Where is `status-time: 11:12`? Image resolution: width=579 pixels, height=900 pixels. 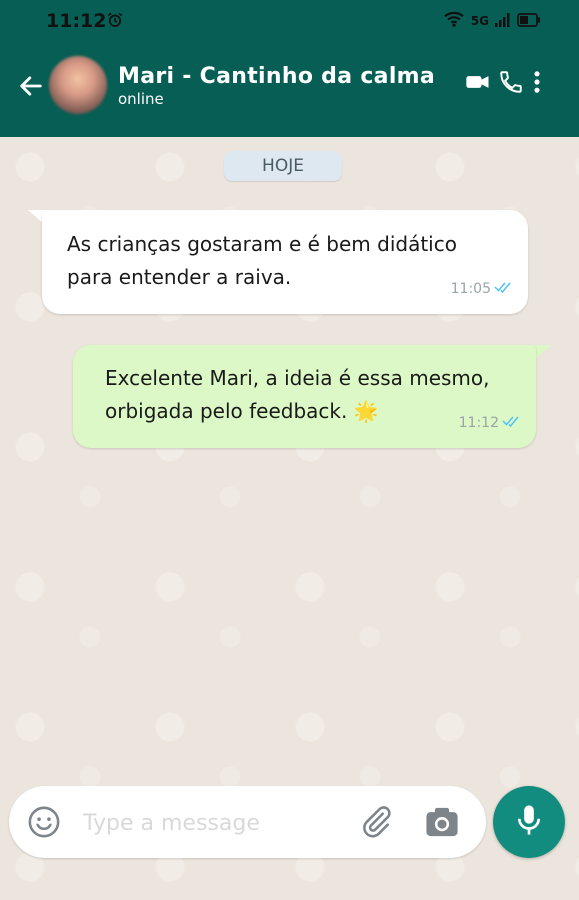 status-time: 11:12 is located at coordinates (76, 21).